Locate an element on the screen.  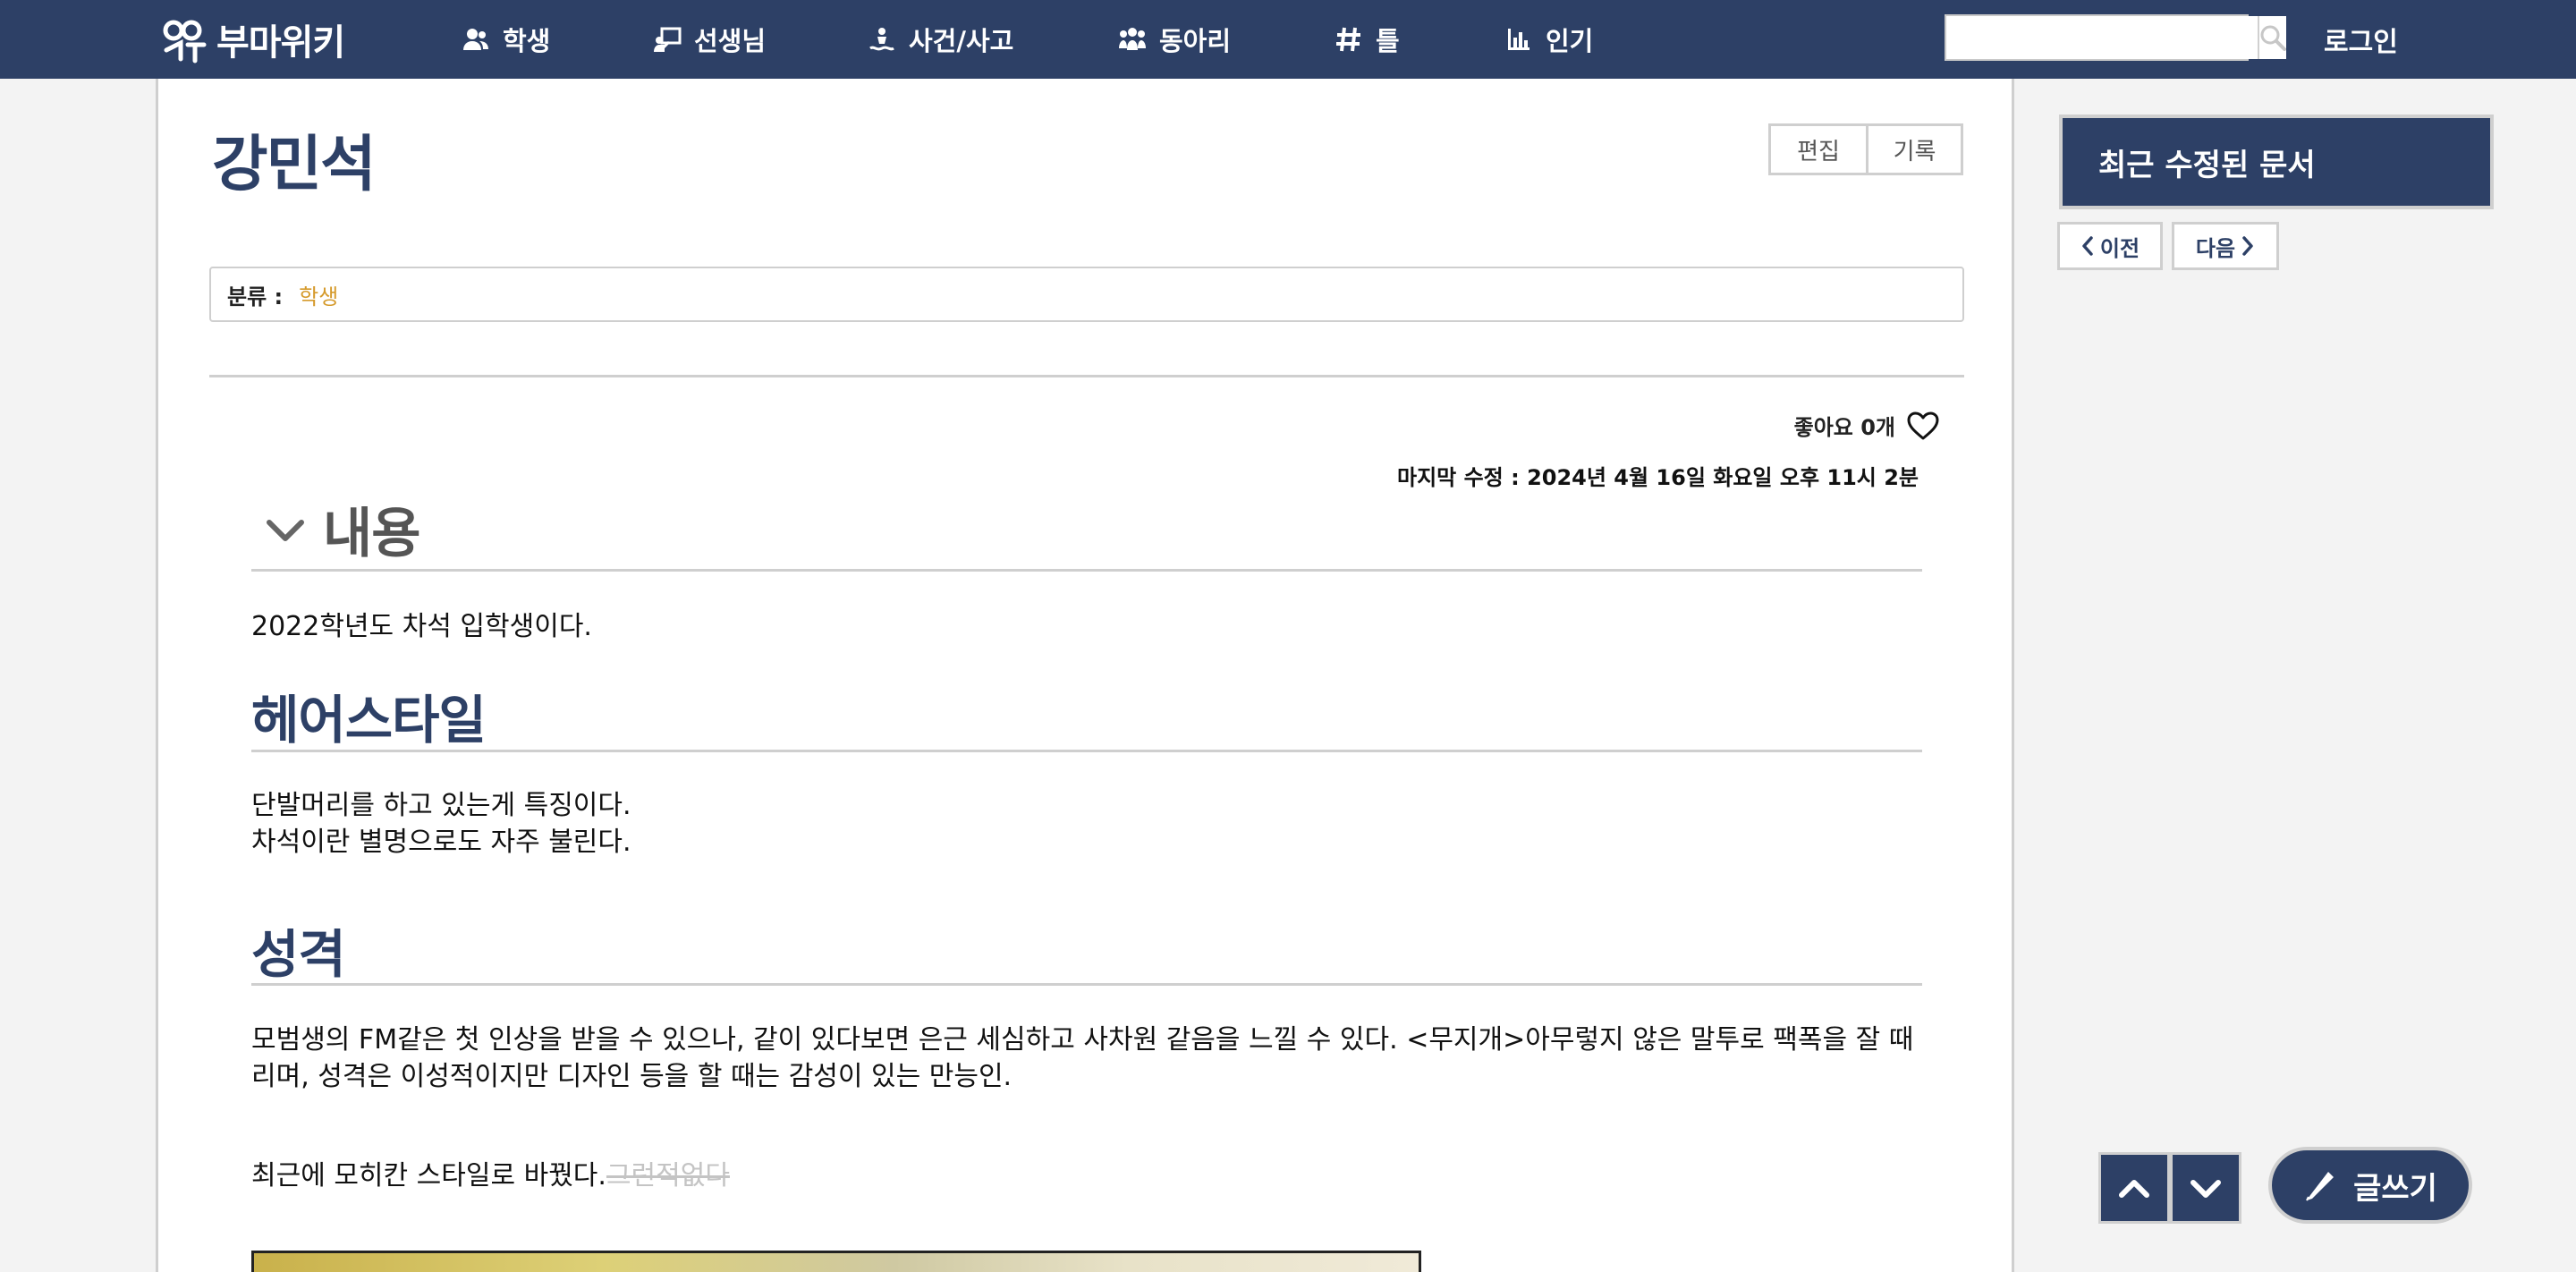
nav-clubs: 동아리 is located at coordinates (1174, 39).